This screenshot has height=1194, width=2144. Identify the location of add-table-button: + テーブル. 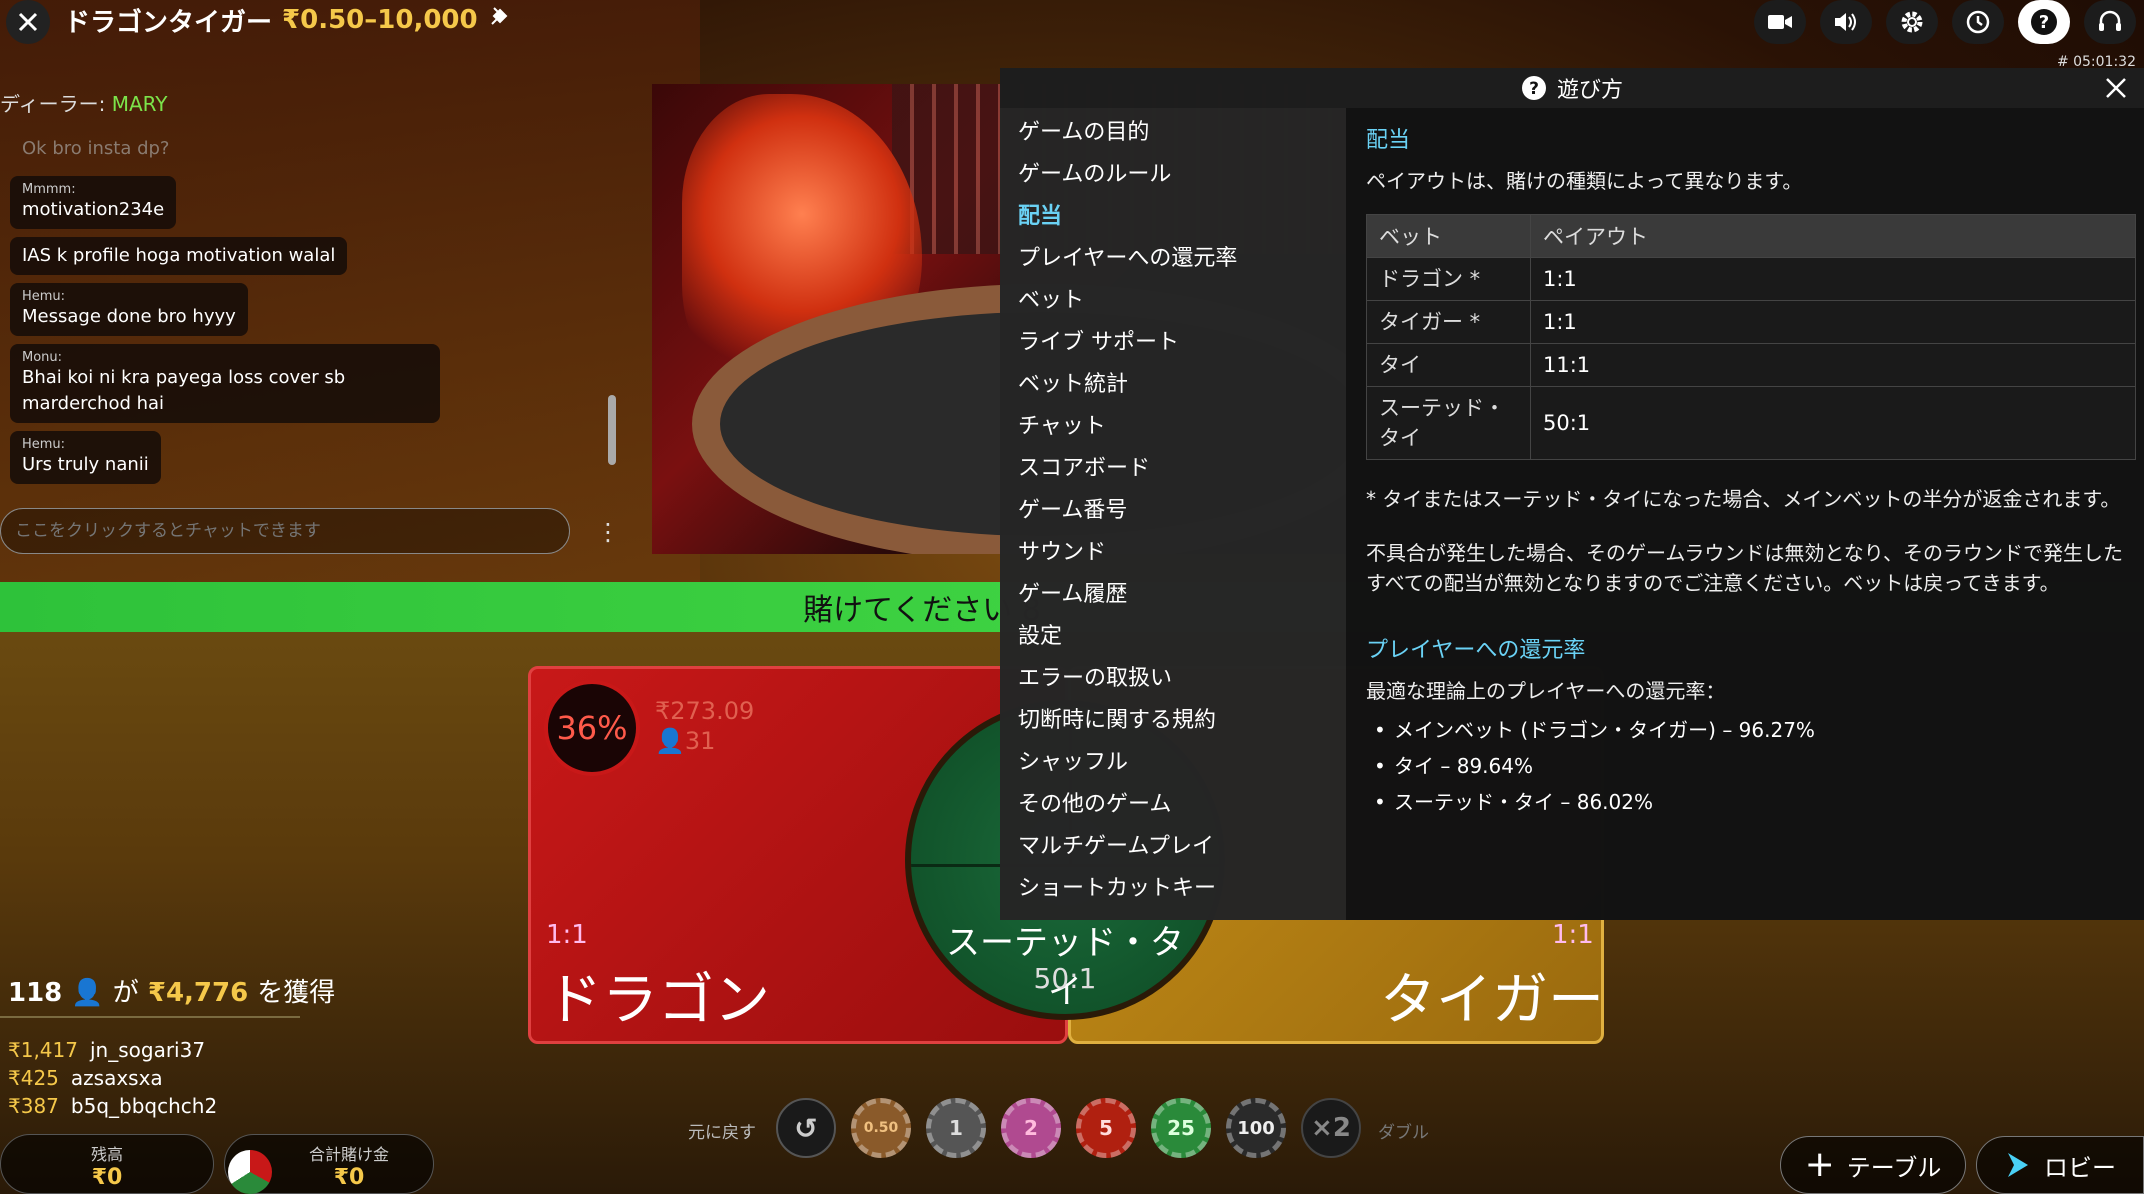
(1873, 1165).